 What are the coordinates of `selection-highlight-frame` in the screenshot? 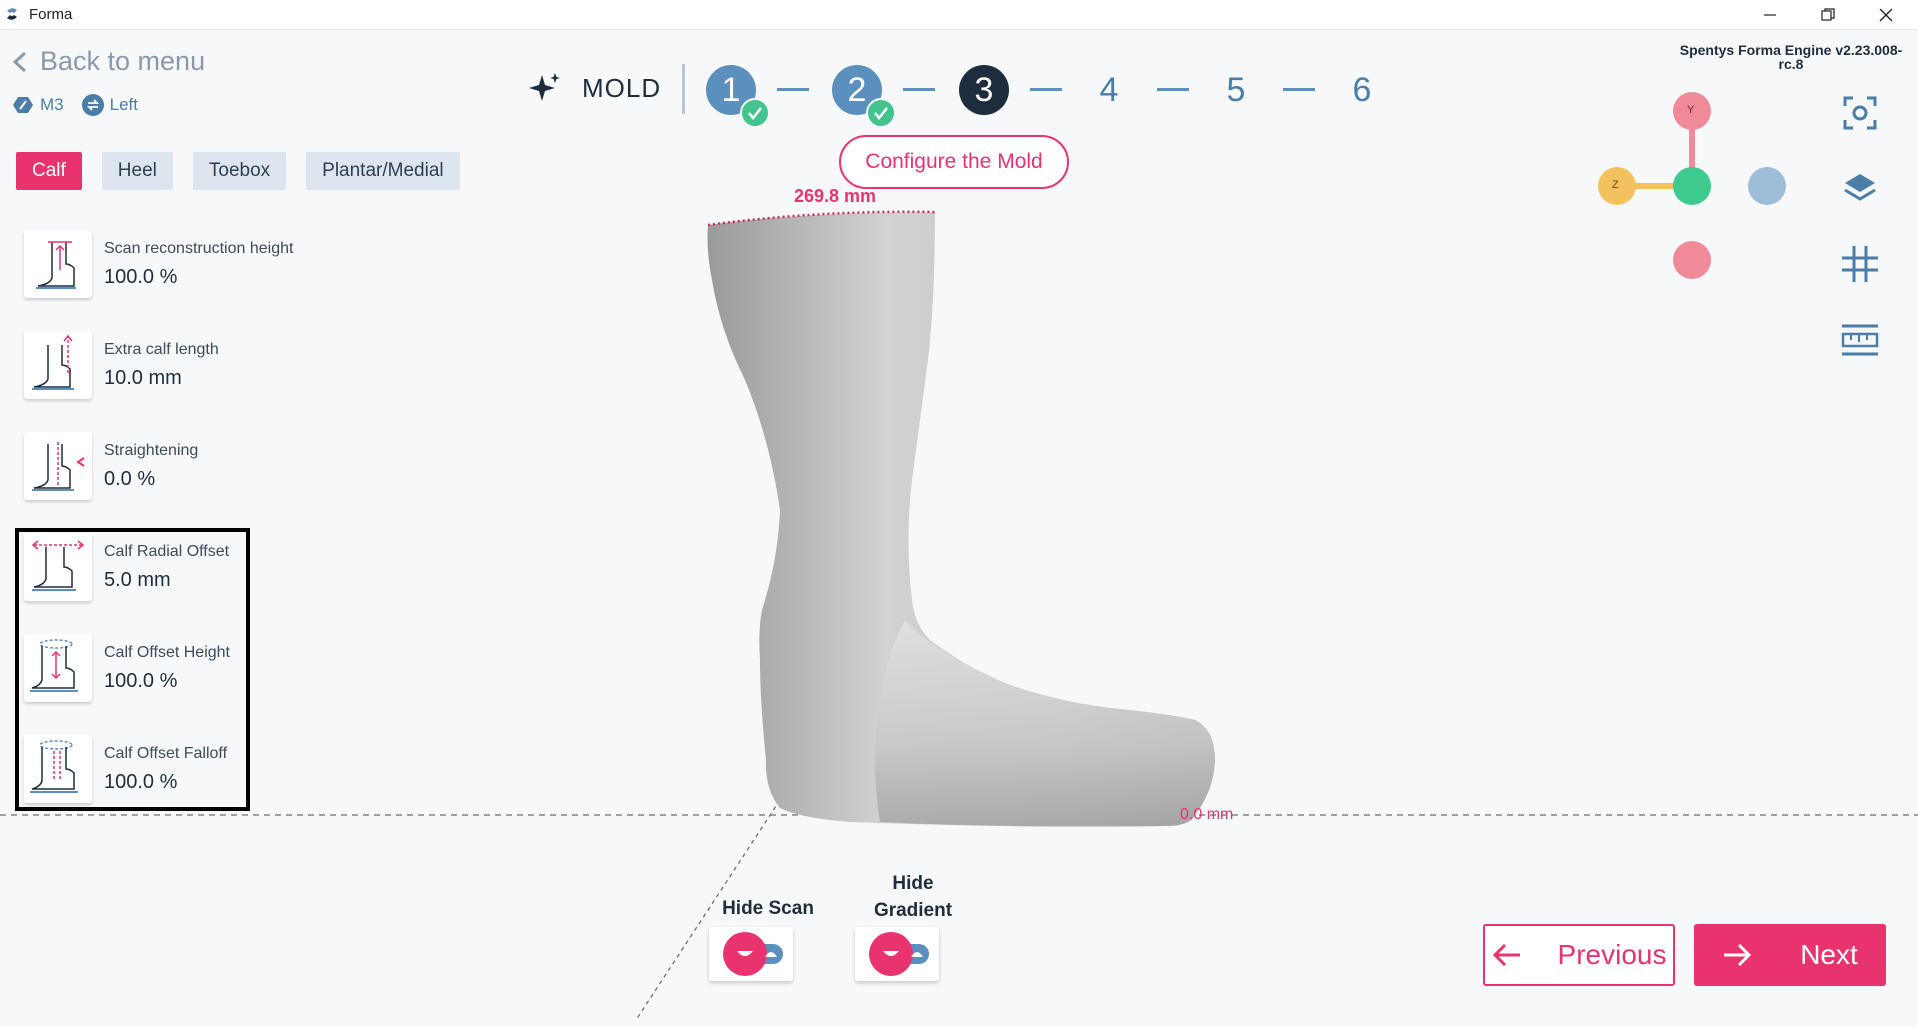 It's located at (132, 669).